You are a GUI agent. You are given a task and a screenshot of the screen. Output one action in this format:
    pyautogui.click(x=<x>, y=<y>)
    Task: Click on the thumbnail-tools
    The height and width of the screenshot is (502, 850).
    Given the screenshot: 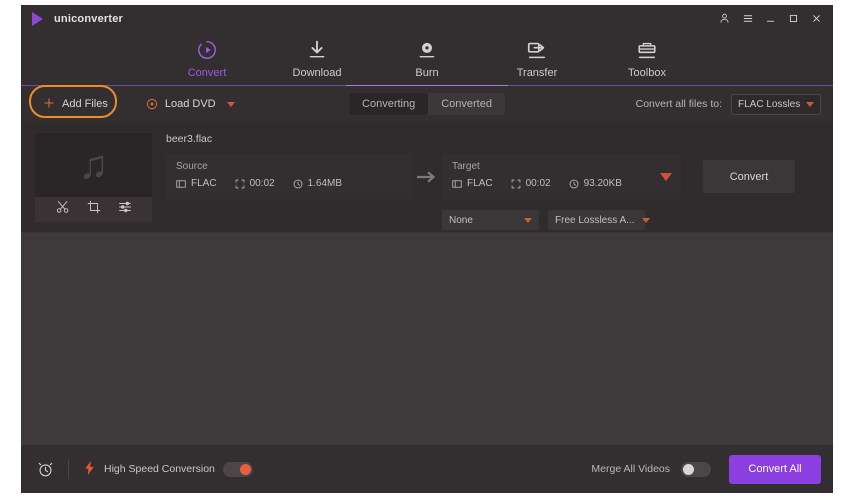 What is the action you would take?
    pyautogui.click(x=93, y=209)
    